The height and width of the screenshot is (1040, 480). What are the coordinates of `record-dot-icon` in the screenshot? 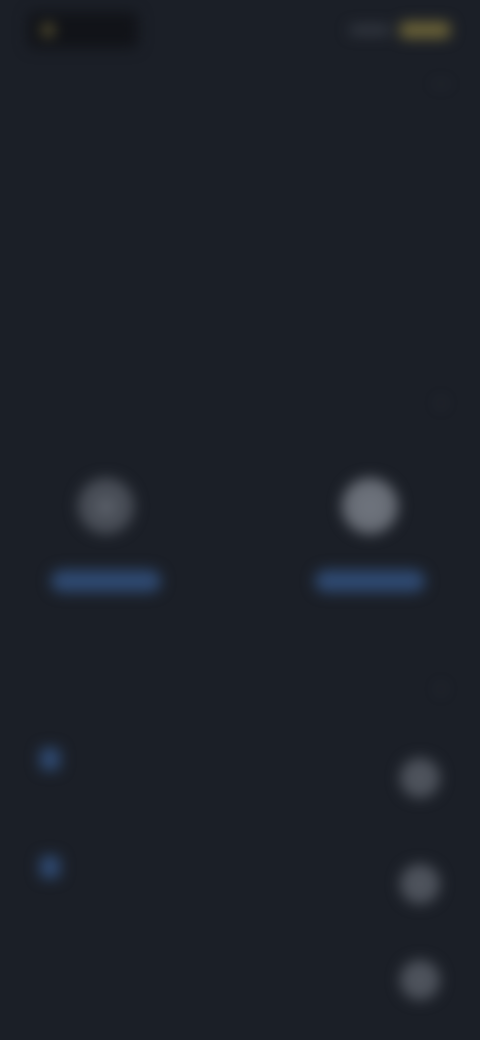 It's located at (48, 30).